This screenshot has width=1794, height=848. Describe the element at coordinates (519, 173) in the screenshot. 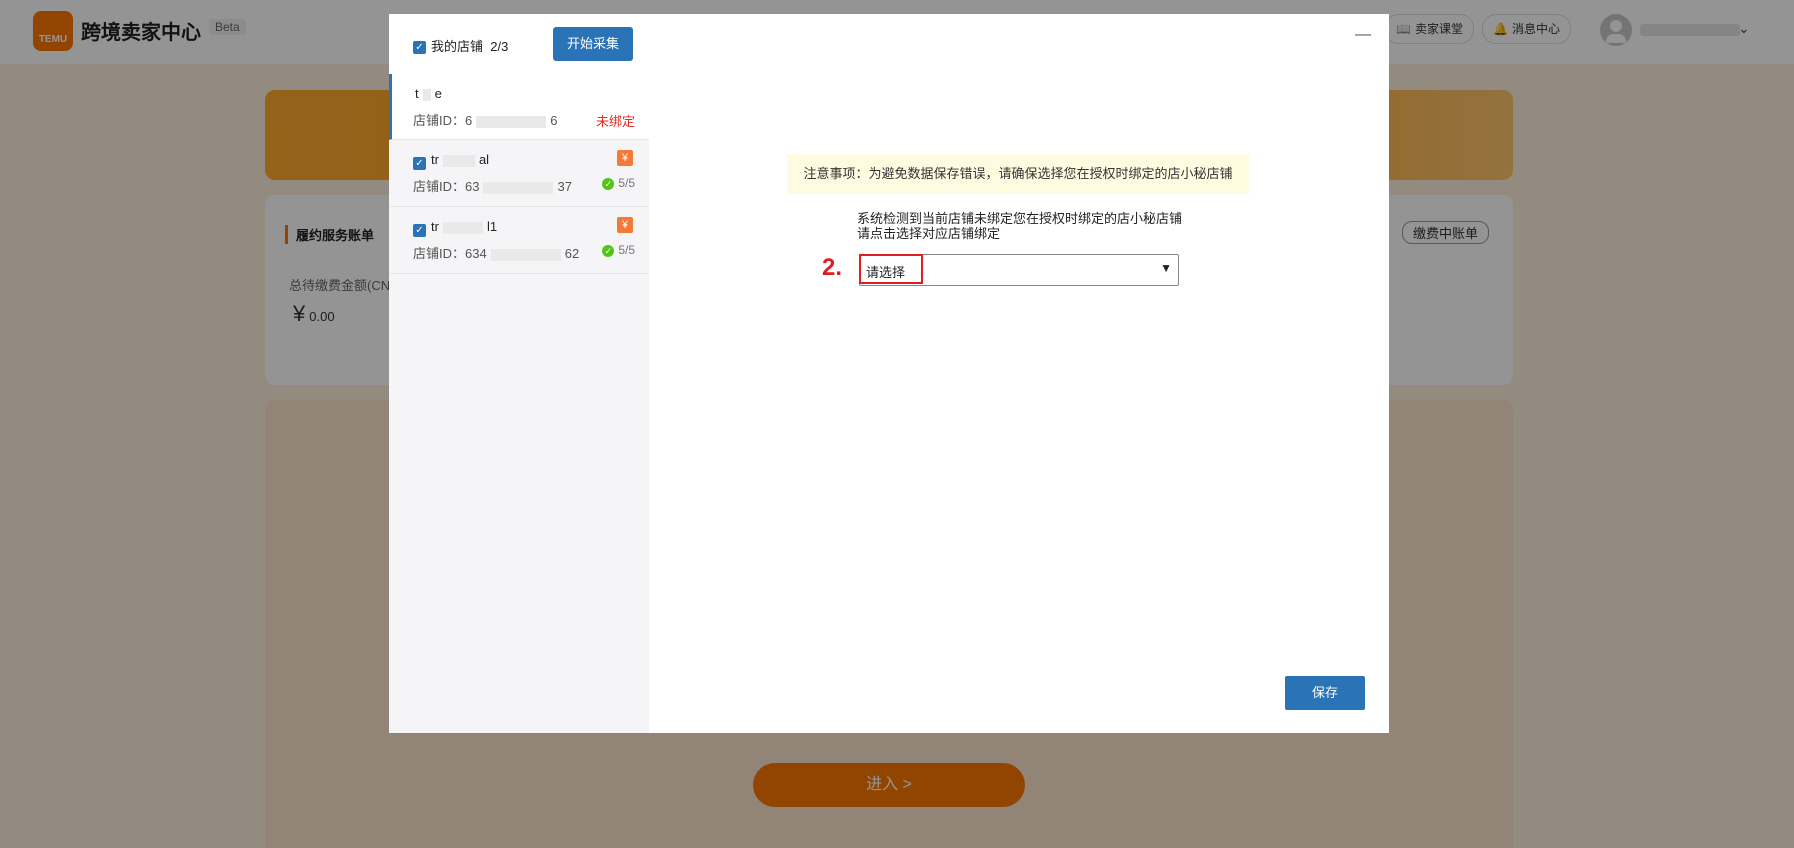

I see `store-item: ✓ tr al ¥ 店铺ID：63 37 ✓ 5/5` at that location.